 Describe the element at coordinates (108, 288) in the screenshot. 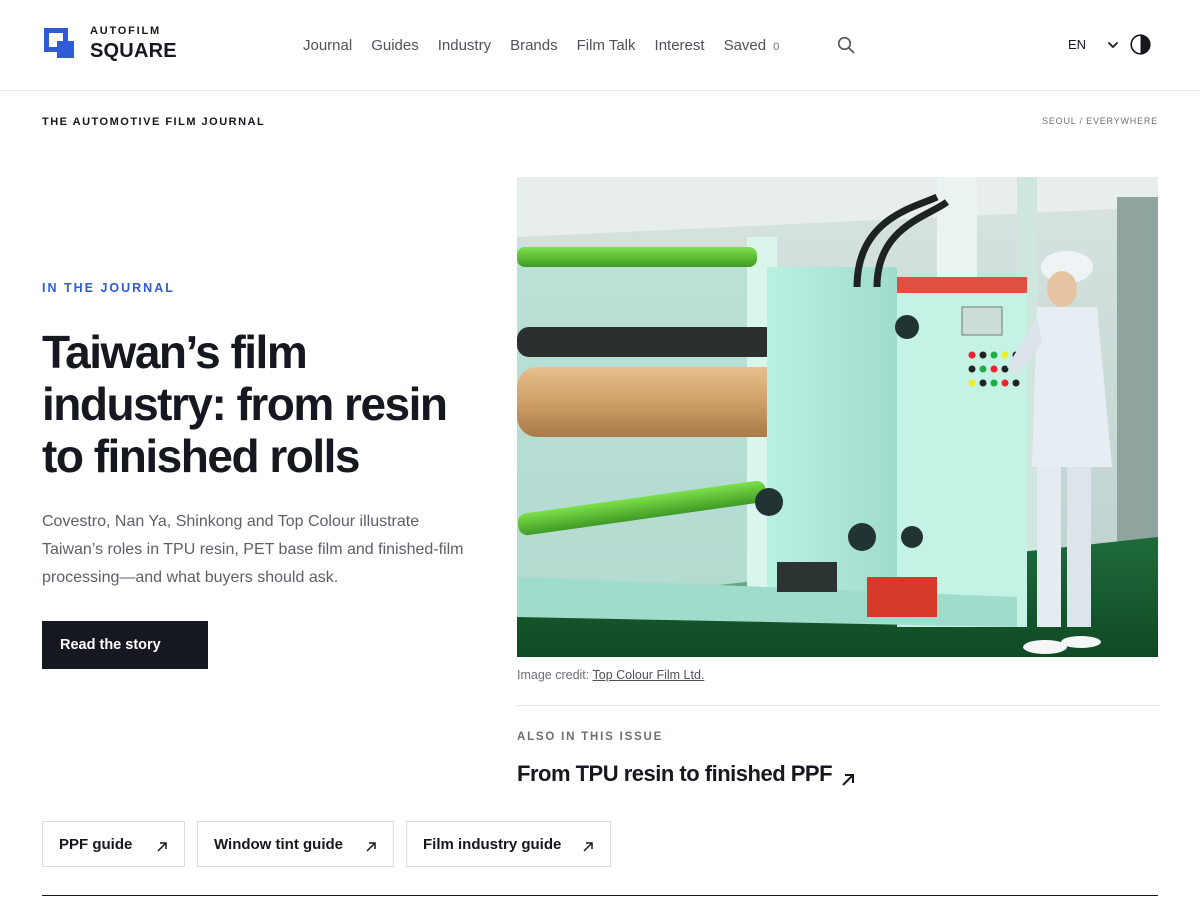

I see `section-eyebrow: IN THE JOURNAL` at that location.